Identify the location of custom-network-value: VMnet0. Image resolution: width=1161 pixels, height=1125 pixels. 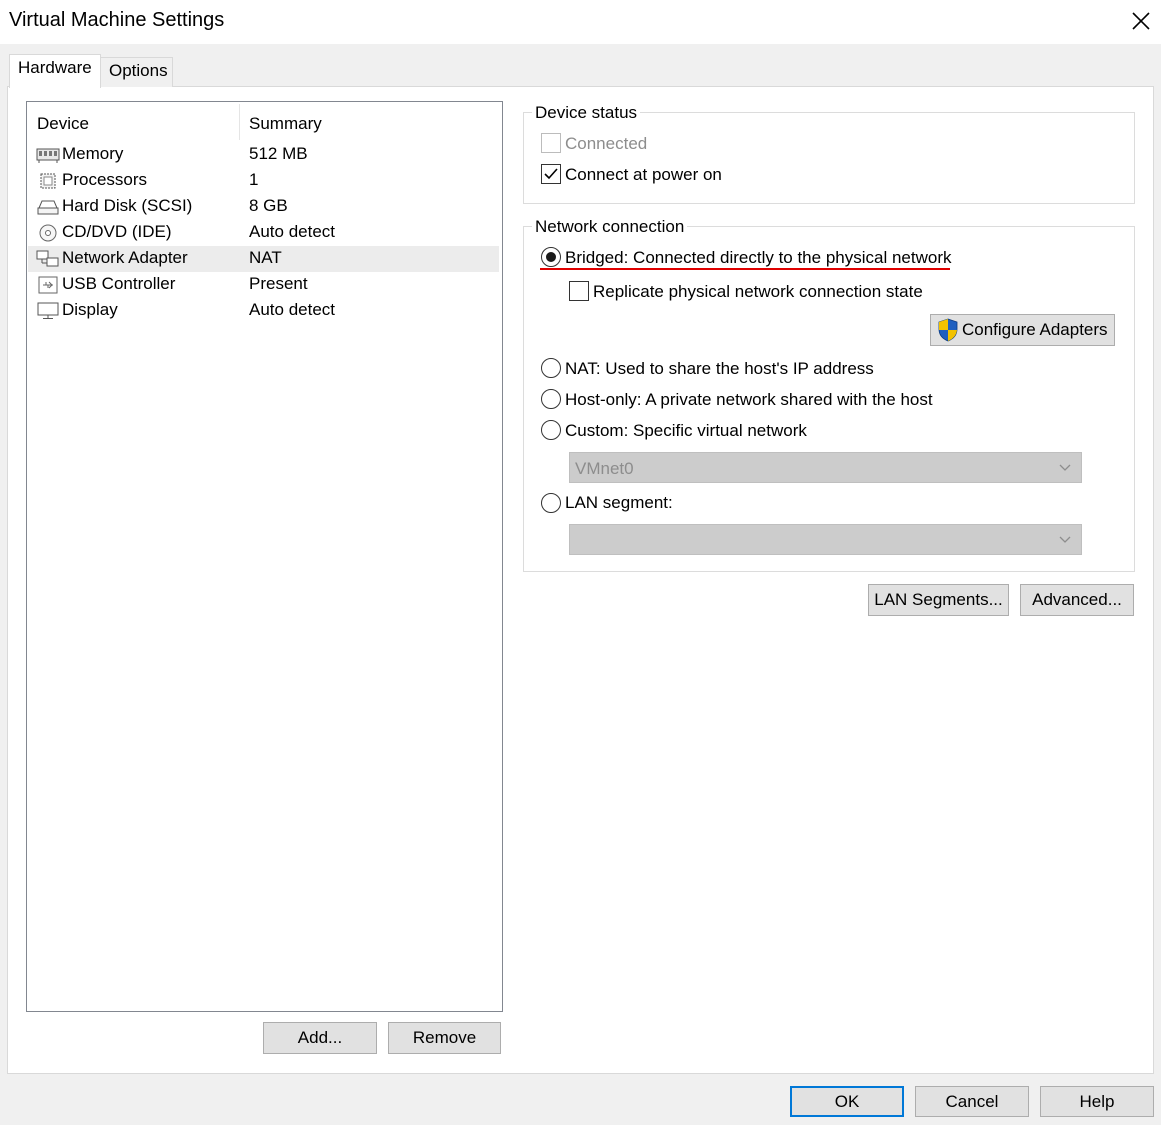
(604, 468).